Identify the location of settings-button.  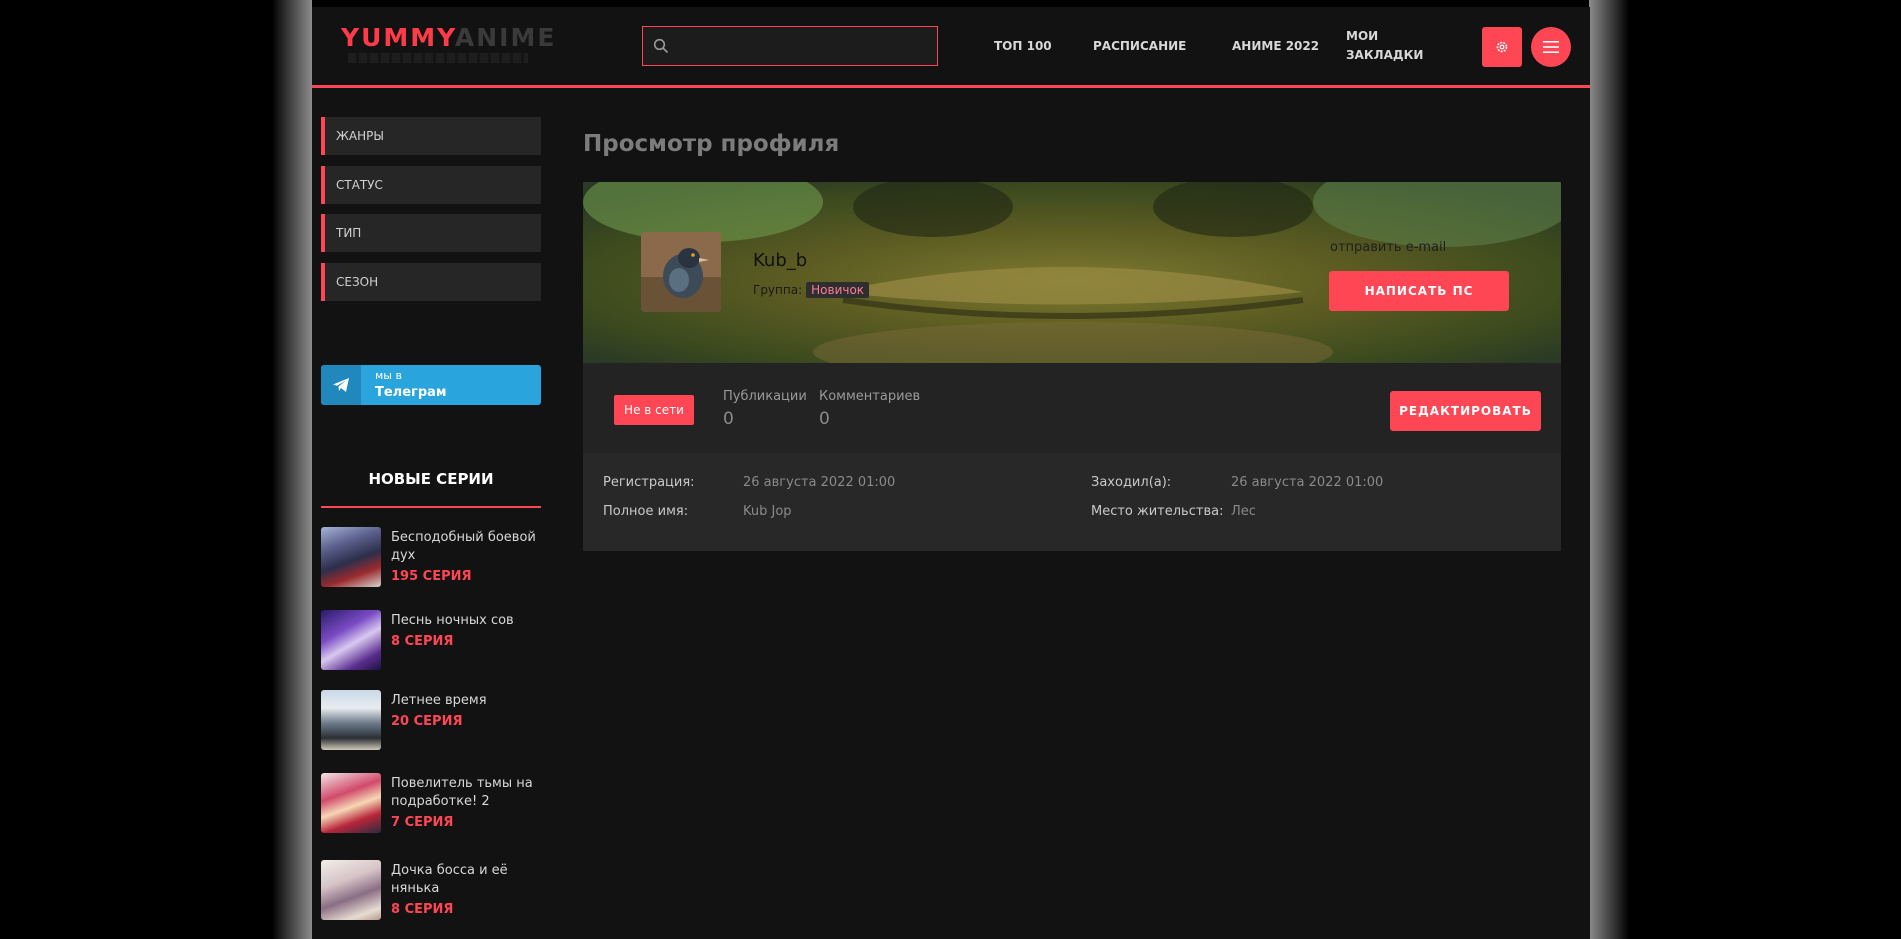
(1502, 47).